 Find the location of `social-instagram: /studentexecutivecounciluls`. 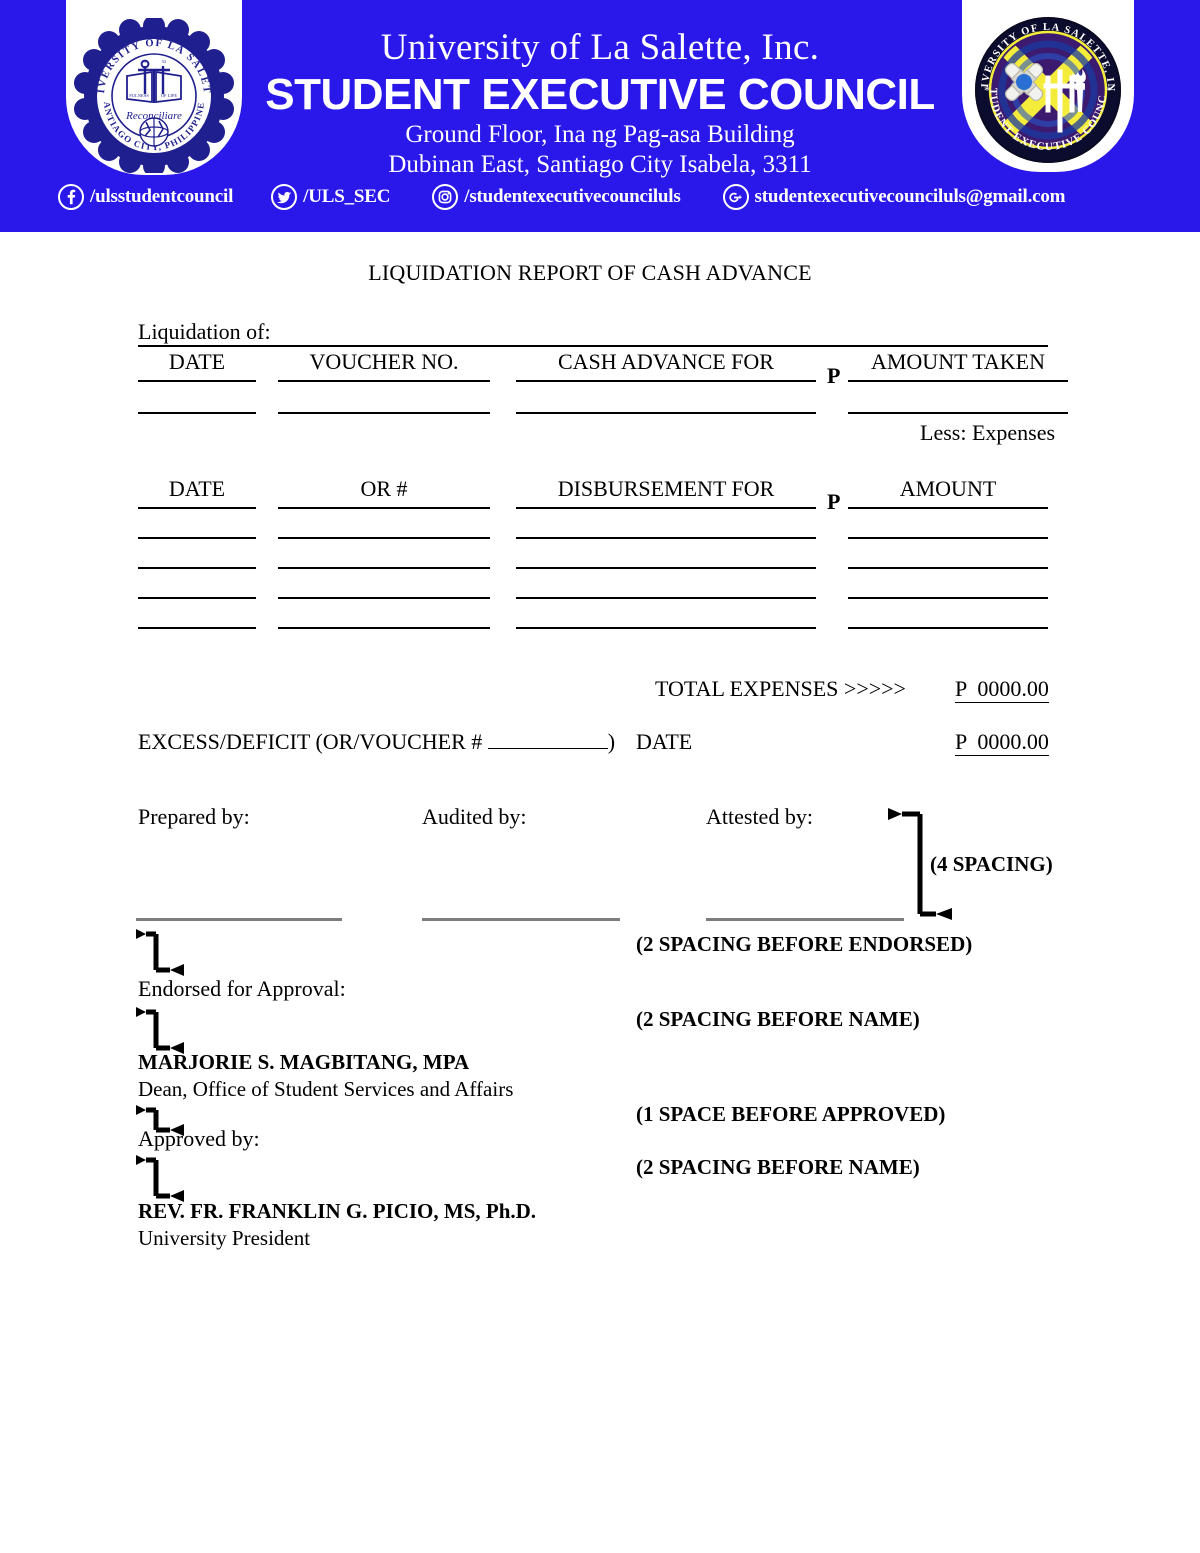

social-instagram: /studentexecutivecounciluls is located at coordinates (556, 197).